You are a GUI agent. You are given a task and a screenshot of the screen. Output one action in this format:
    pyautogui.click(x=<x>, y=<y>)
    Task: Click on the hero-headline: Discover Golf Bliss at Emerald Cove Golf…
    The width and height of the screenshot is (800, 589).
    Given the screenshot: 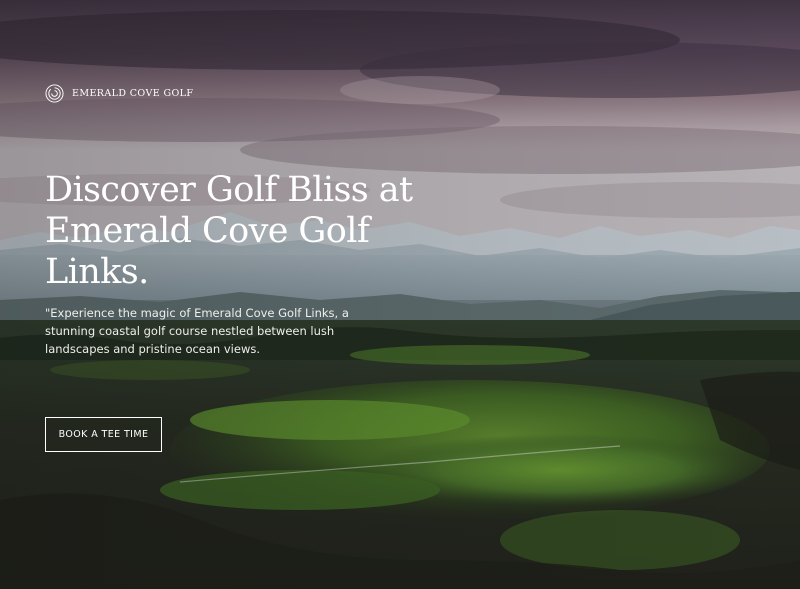 What is the action you would take?
    pyautogui.click(x=229, y=231)
    